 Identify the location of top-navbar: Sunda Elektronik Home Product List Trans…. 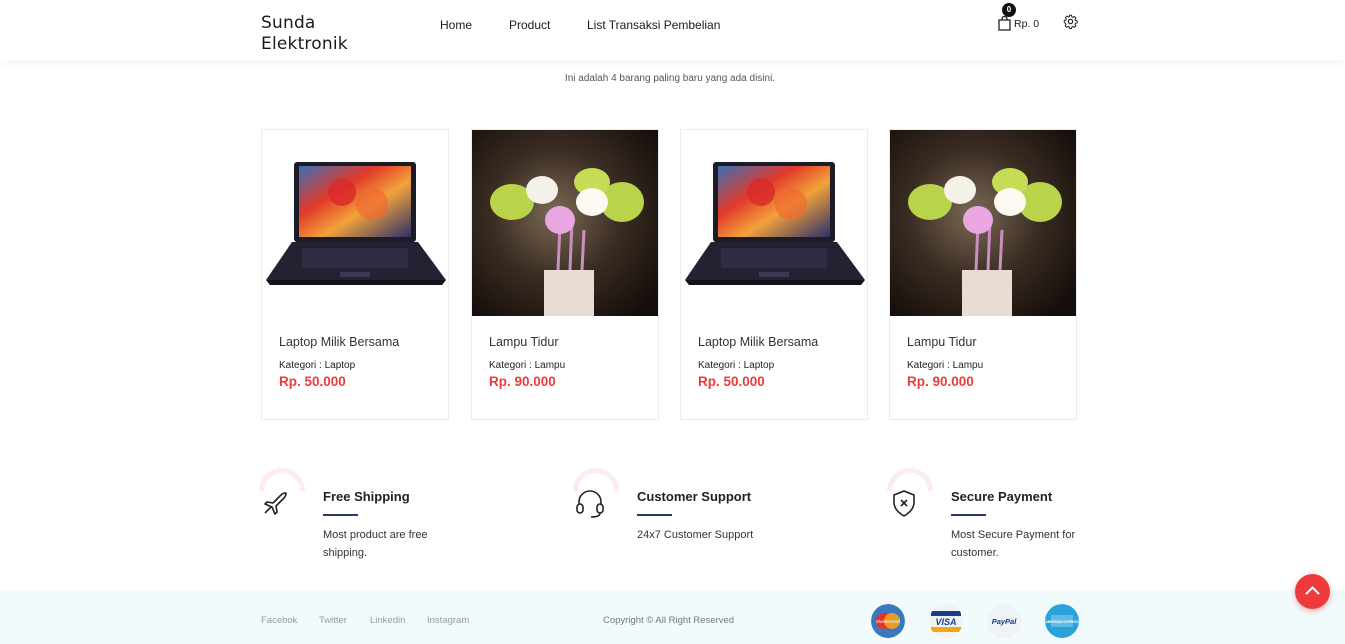
(672, 30).